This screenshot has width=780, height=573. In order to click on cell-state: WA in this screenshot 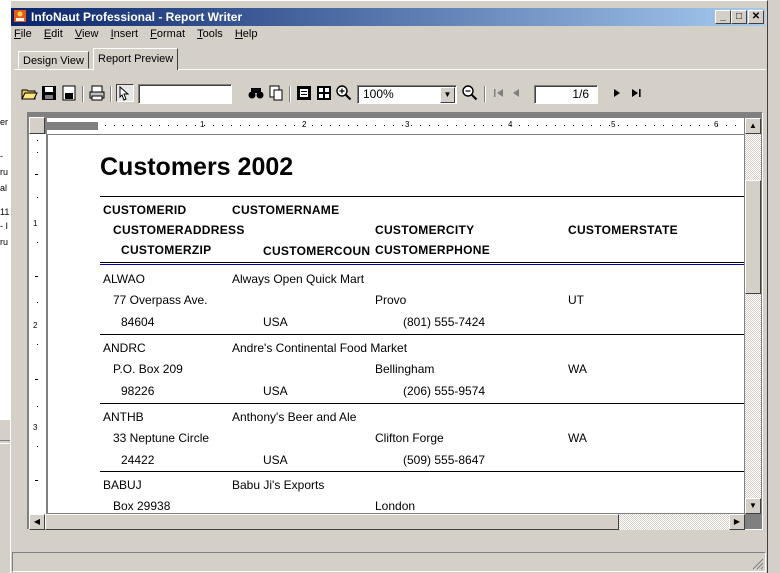, I will do `click(577, 369)`.